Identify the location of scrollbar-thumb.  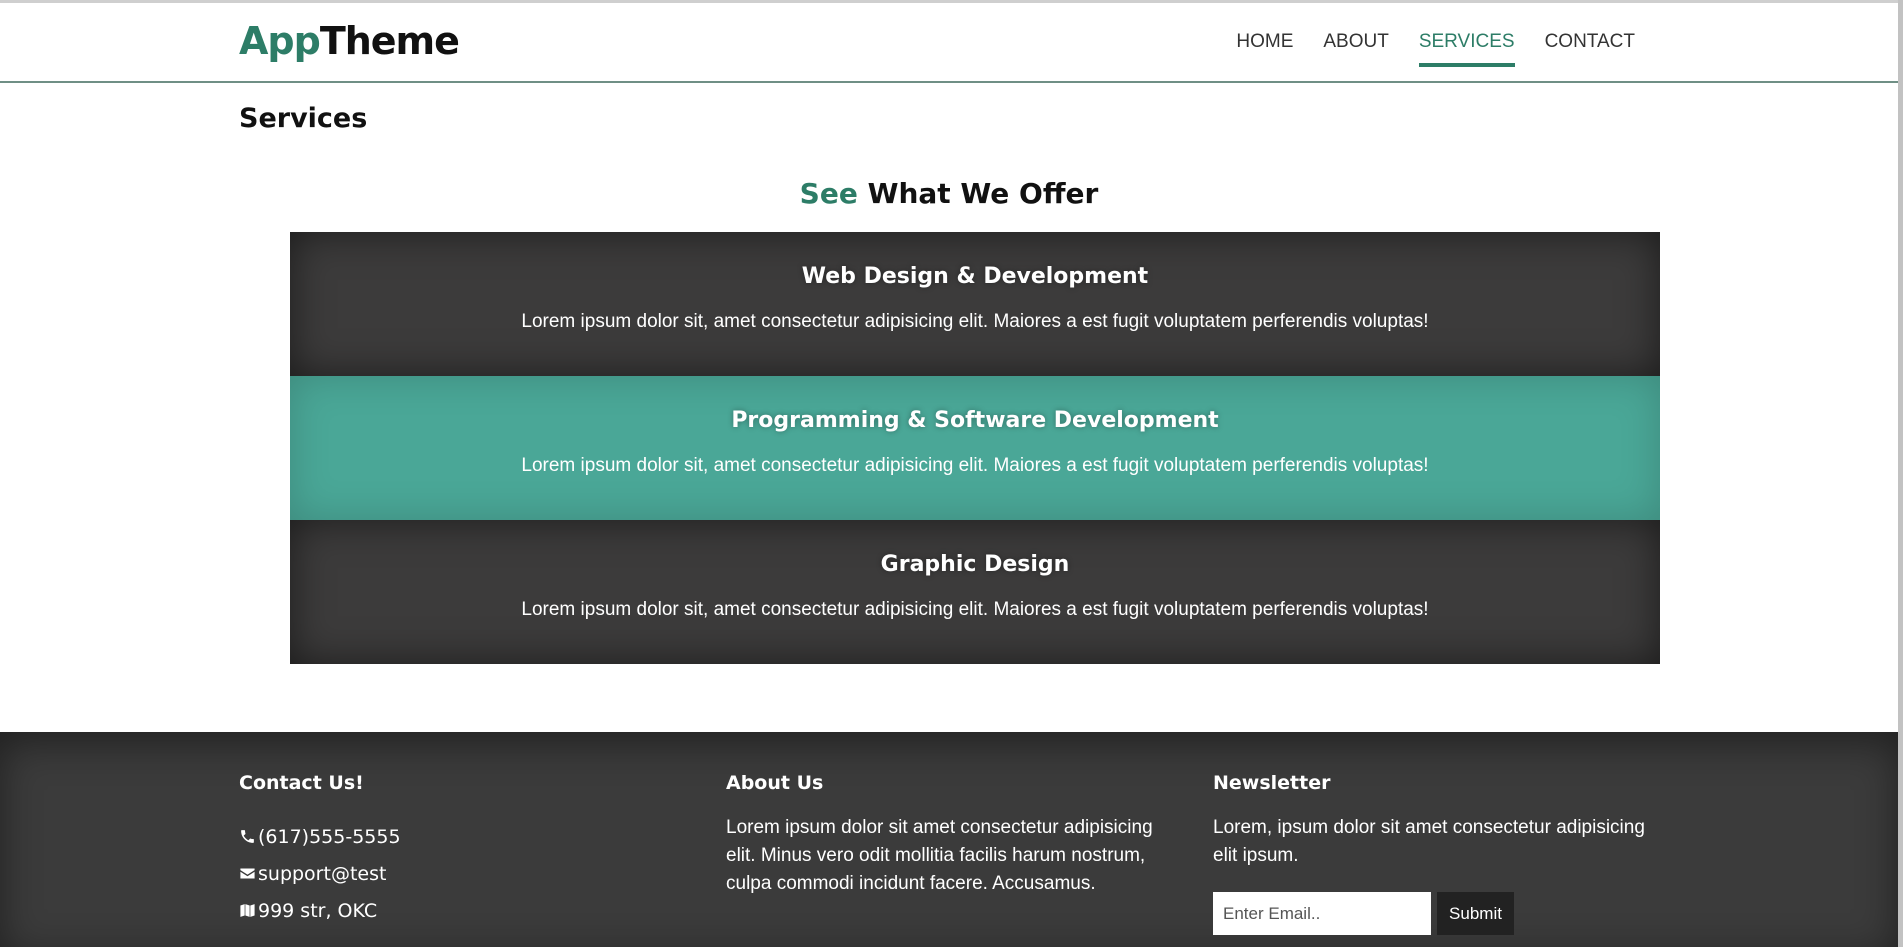
(1900, 473).